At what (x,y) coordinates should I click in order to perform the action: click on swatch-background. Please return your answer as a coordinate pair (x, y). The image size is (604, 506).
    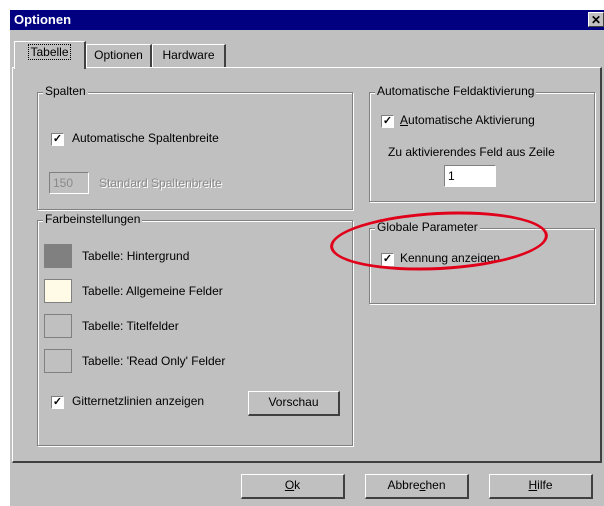
    Looking at the image, I should click on (58, 256).